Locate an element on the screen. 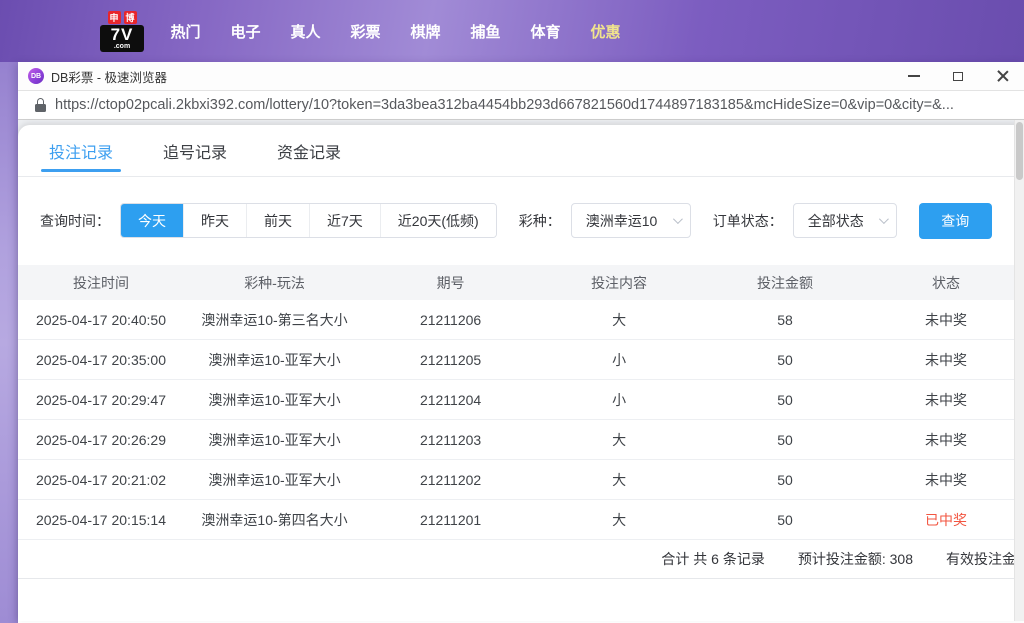 The height and width of the screenshot is (623, 1024). minimize-icon is located at coordinates (914, 76).